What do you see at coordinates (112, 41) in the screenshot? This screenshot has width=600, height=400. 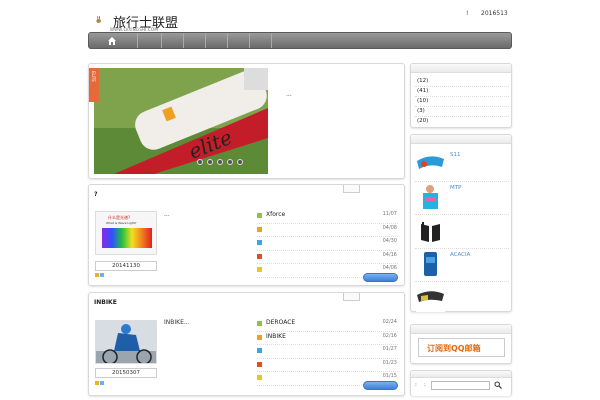 I see `home-icon` at bounding box center [112, 41].